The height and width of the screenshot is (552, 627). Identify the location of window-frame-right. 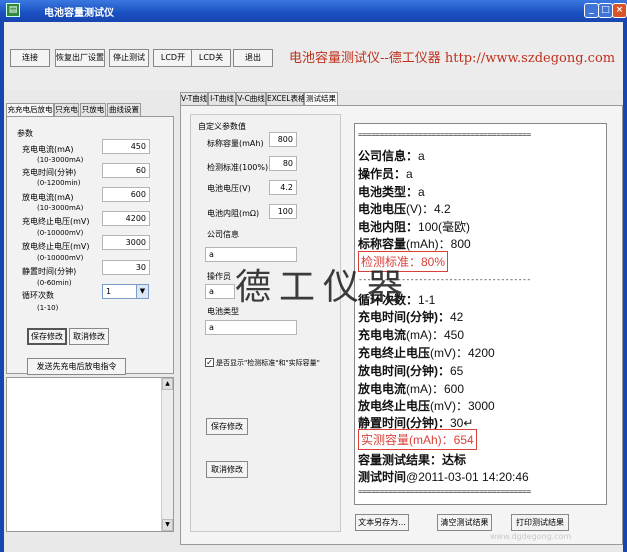
(625, 287).